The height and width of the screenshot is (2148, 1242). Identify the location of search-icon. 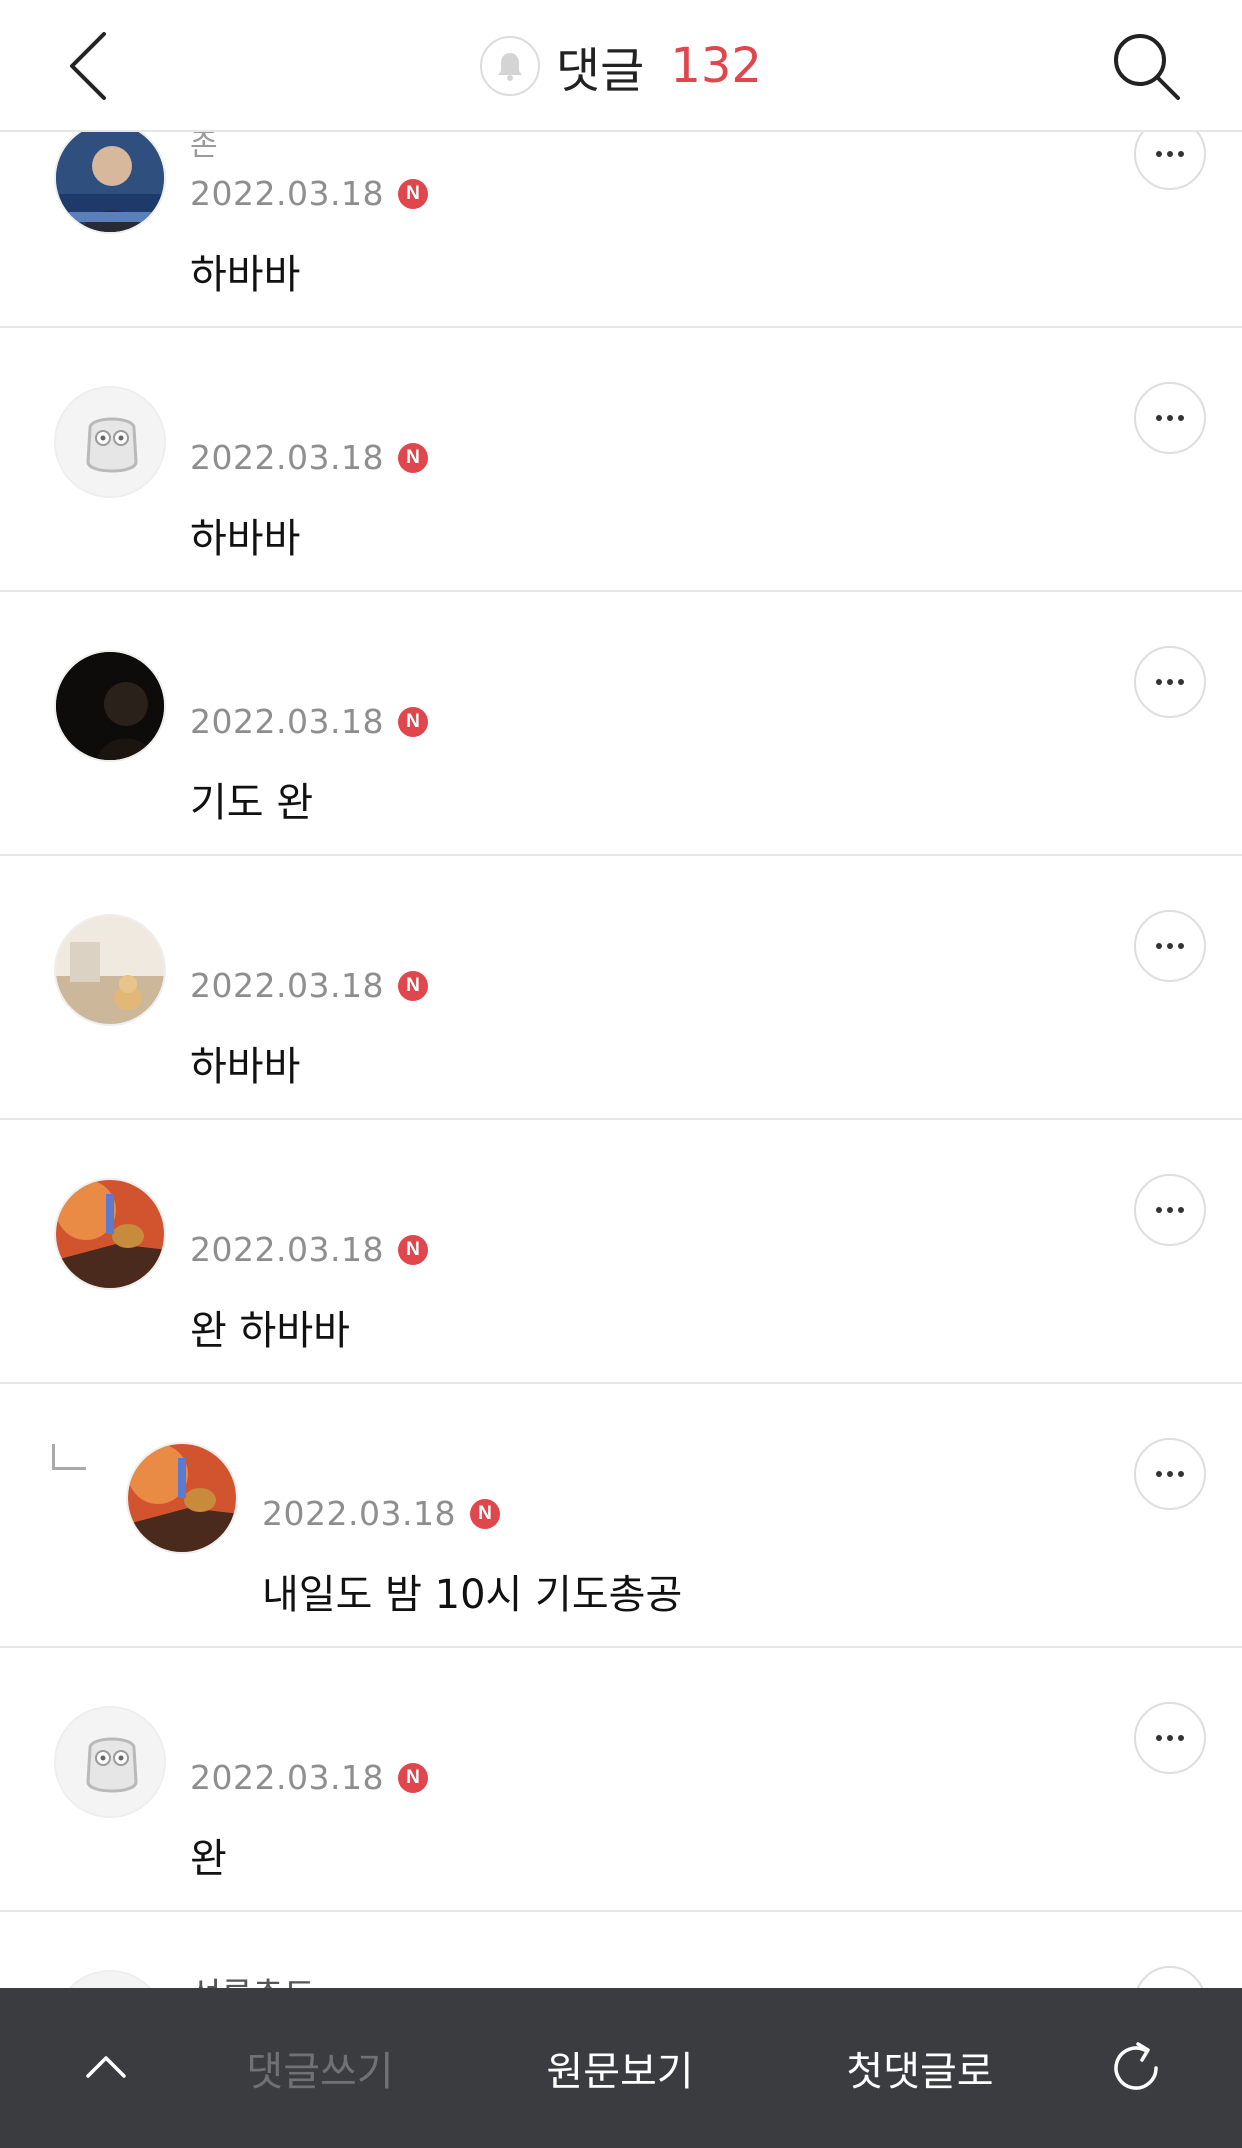
(1147, 67).